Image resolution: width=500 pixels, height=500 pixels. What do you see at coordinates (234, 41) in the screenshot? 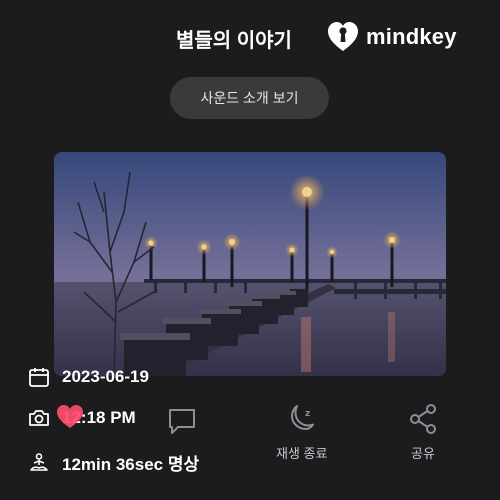
I see `page-title: 별들의 이야기` at bounding box center [234, 41].